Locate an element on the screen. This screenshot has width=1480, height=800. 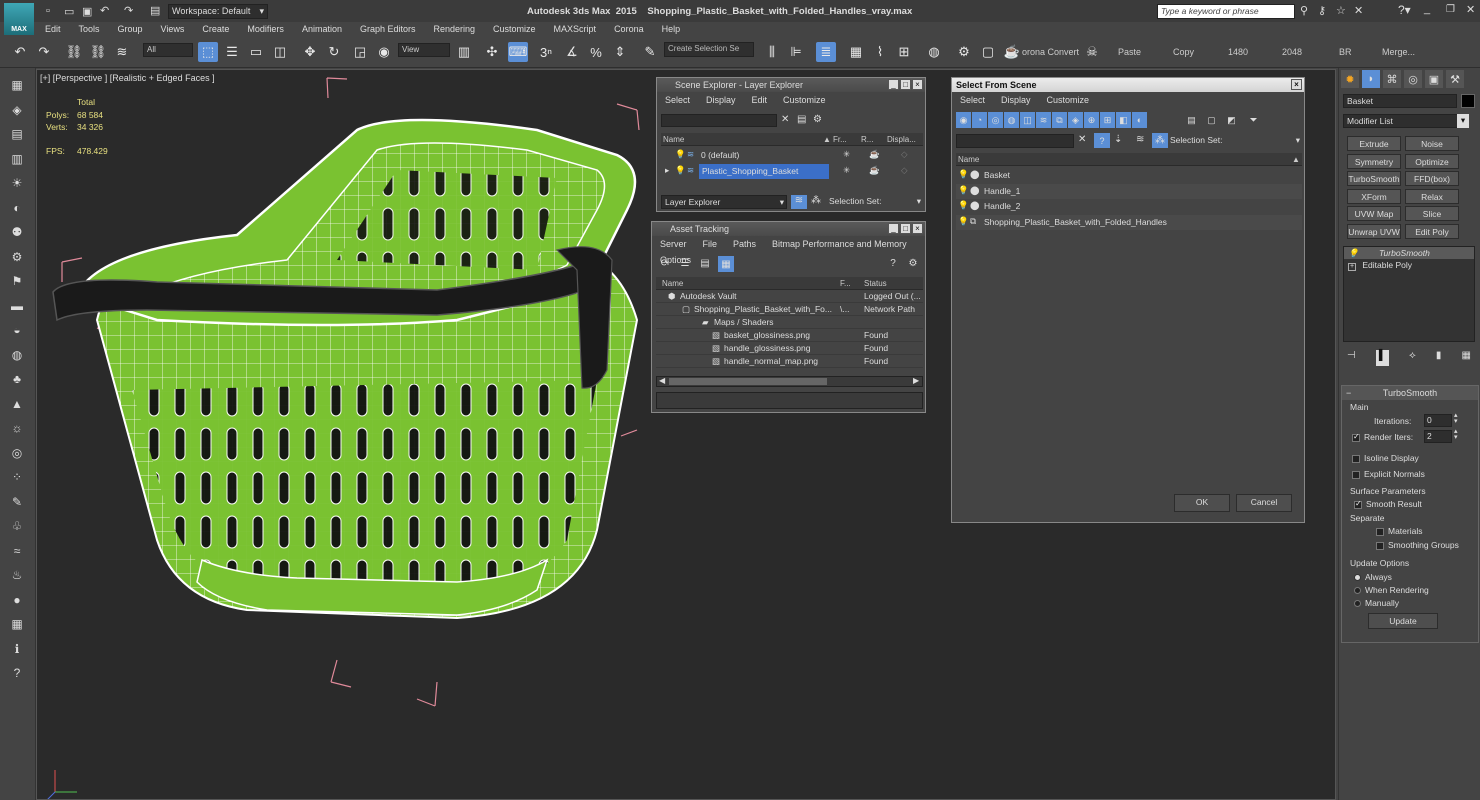
filter-containers-icon: ⊞ is located at coordinates (1107, 120).